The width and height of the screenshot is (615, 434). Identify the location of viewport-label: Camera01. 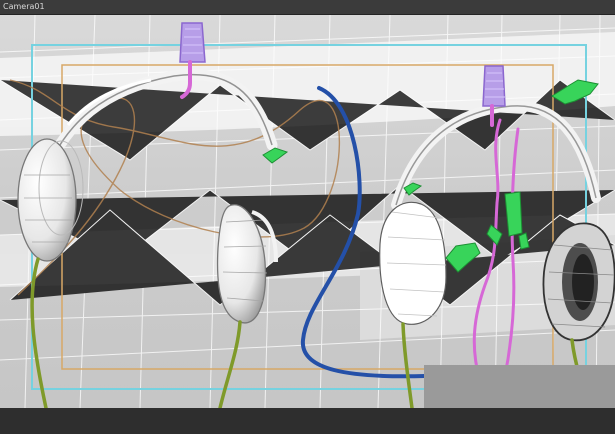
(24, 7).